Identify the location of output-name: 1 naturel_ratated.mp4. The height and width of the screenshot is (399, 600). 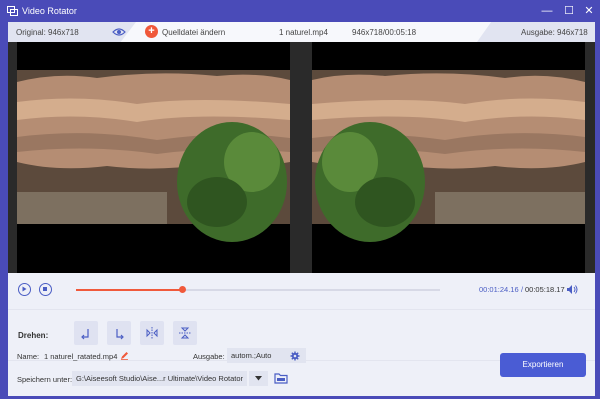
(81, 356).